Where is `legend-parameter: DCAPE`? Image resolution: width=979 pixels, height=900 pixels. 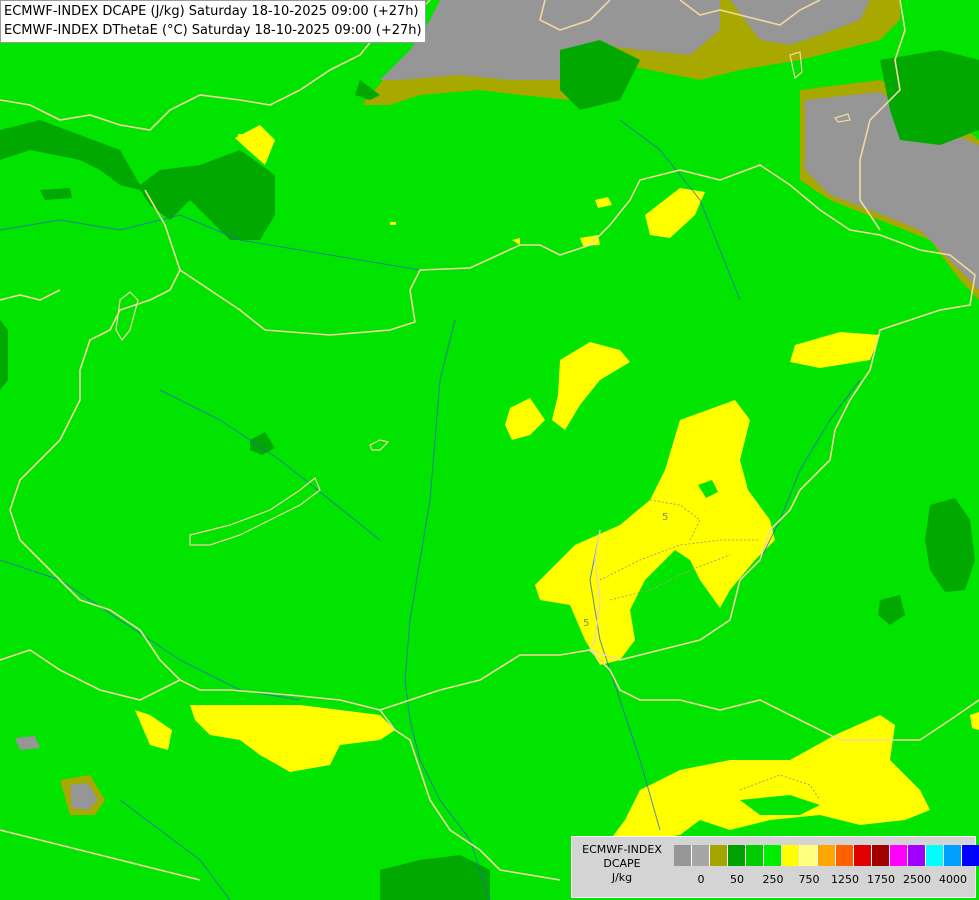 legend-parameter: DCAPE is located at coordinates (622, 863).